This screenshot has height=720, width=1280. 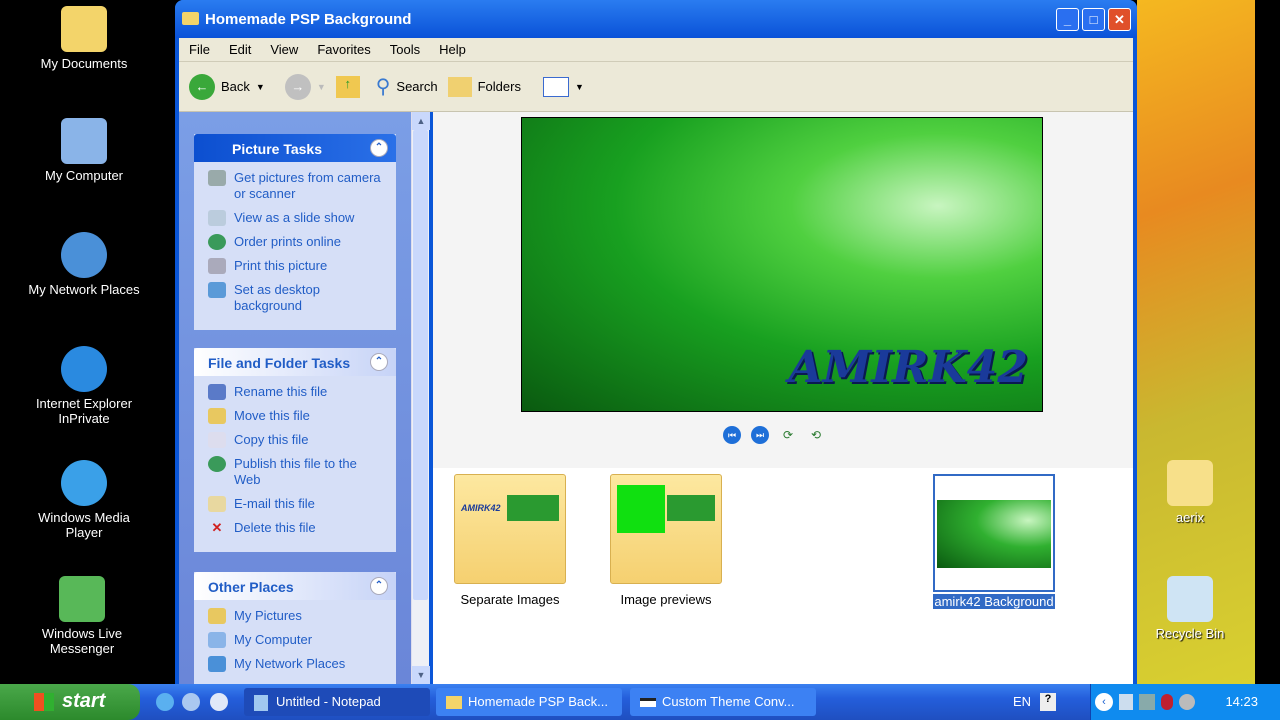 What do you see at coordinates (666, 540) in the screenshot?
I see `file-image-previews: Image previews` at bounding box center [666, 540].